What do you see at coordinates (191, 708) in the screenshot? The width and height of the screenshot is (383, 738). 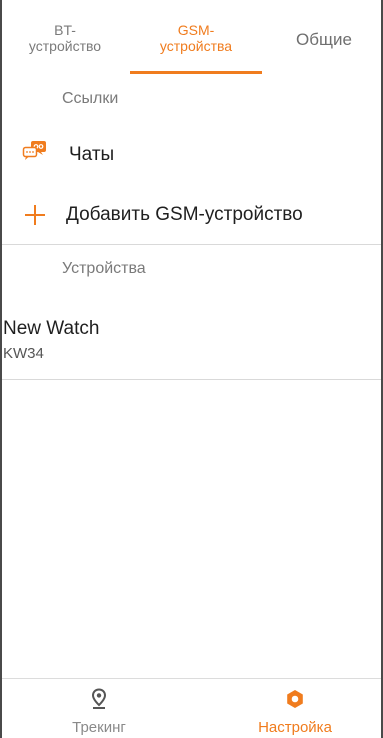 I see `bottom-navigation: Трекинг Настройка` at bounding box center [191, 708].